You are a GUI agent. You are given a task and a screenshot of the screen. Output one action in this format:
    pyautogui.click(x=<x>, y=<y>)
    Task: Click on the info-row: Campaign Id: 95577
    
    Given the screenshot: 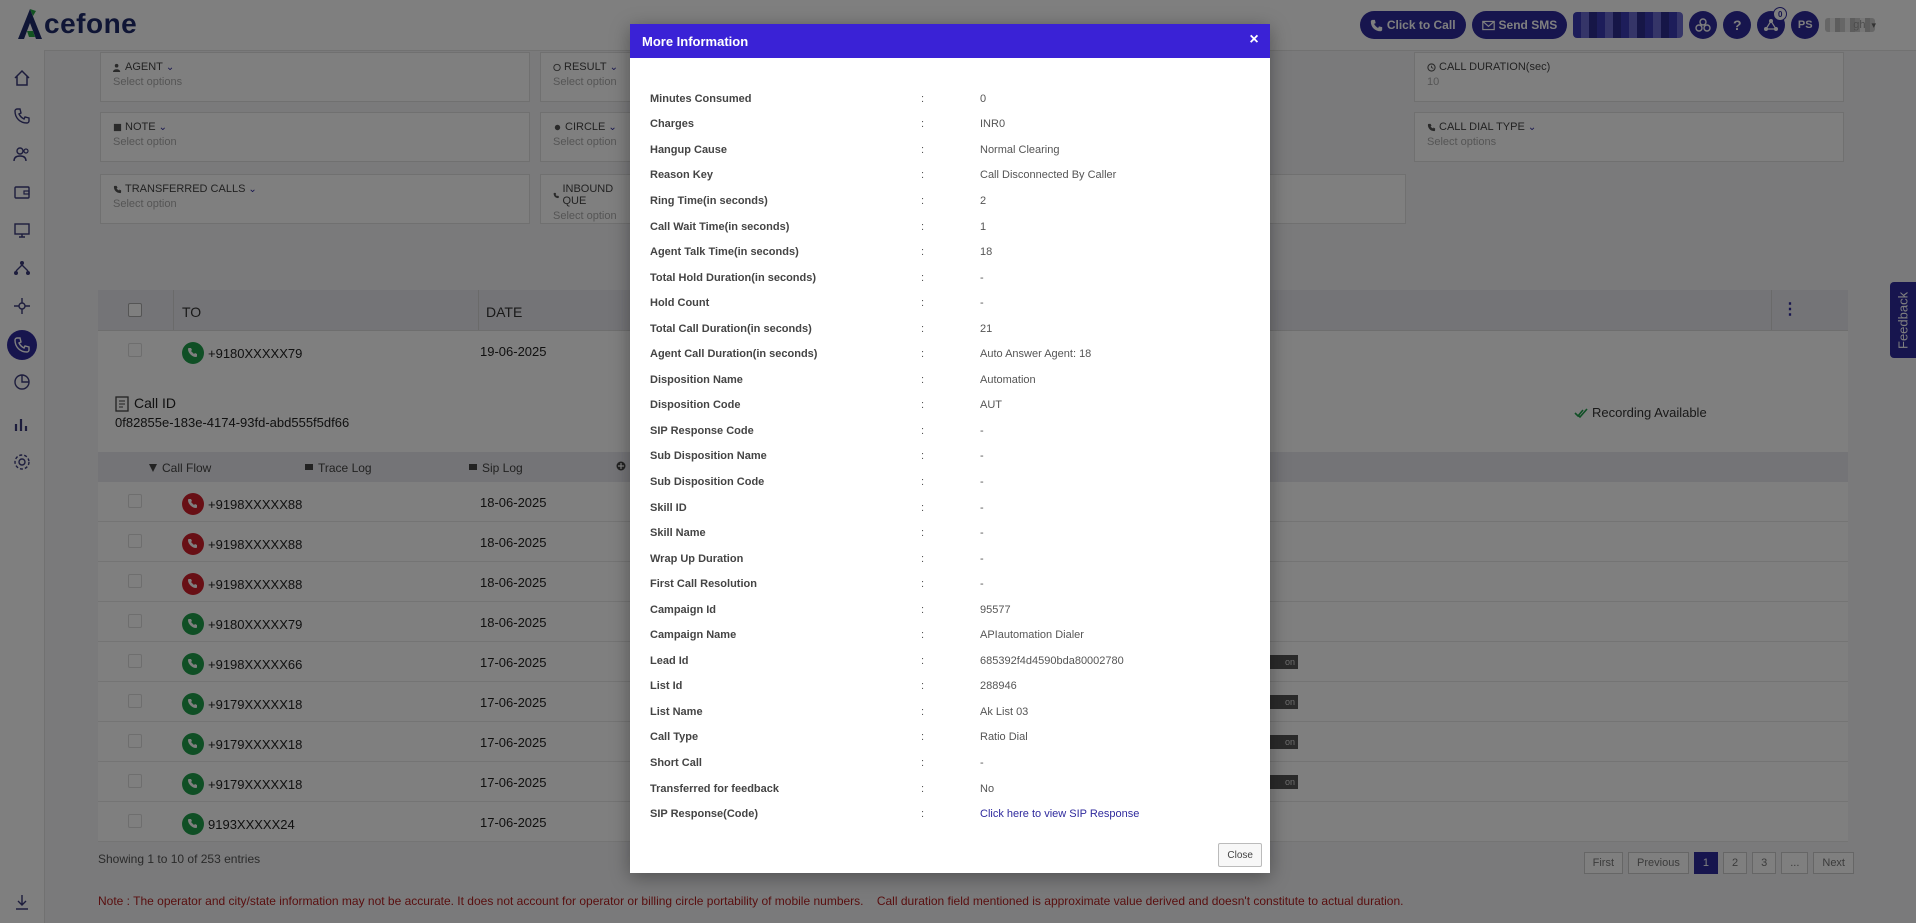 What is the action you would take?
    pyautogui.click(x=950, y=610)
    